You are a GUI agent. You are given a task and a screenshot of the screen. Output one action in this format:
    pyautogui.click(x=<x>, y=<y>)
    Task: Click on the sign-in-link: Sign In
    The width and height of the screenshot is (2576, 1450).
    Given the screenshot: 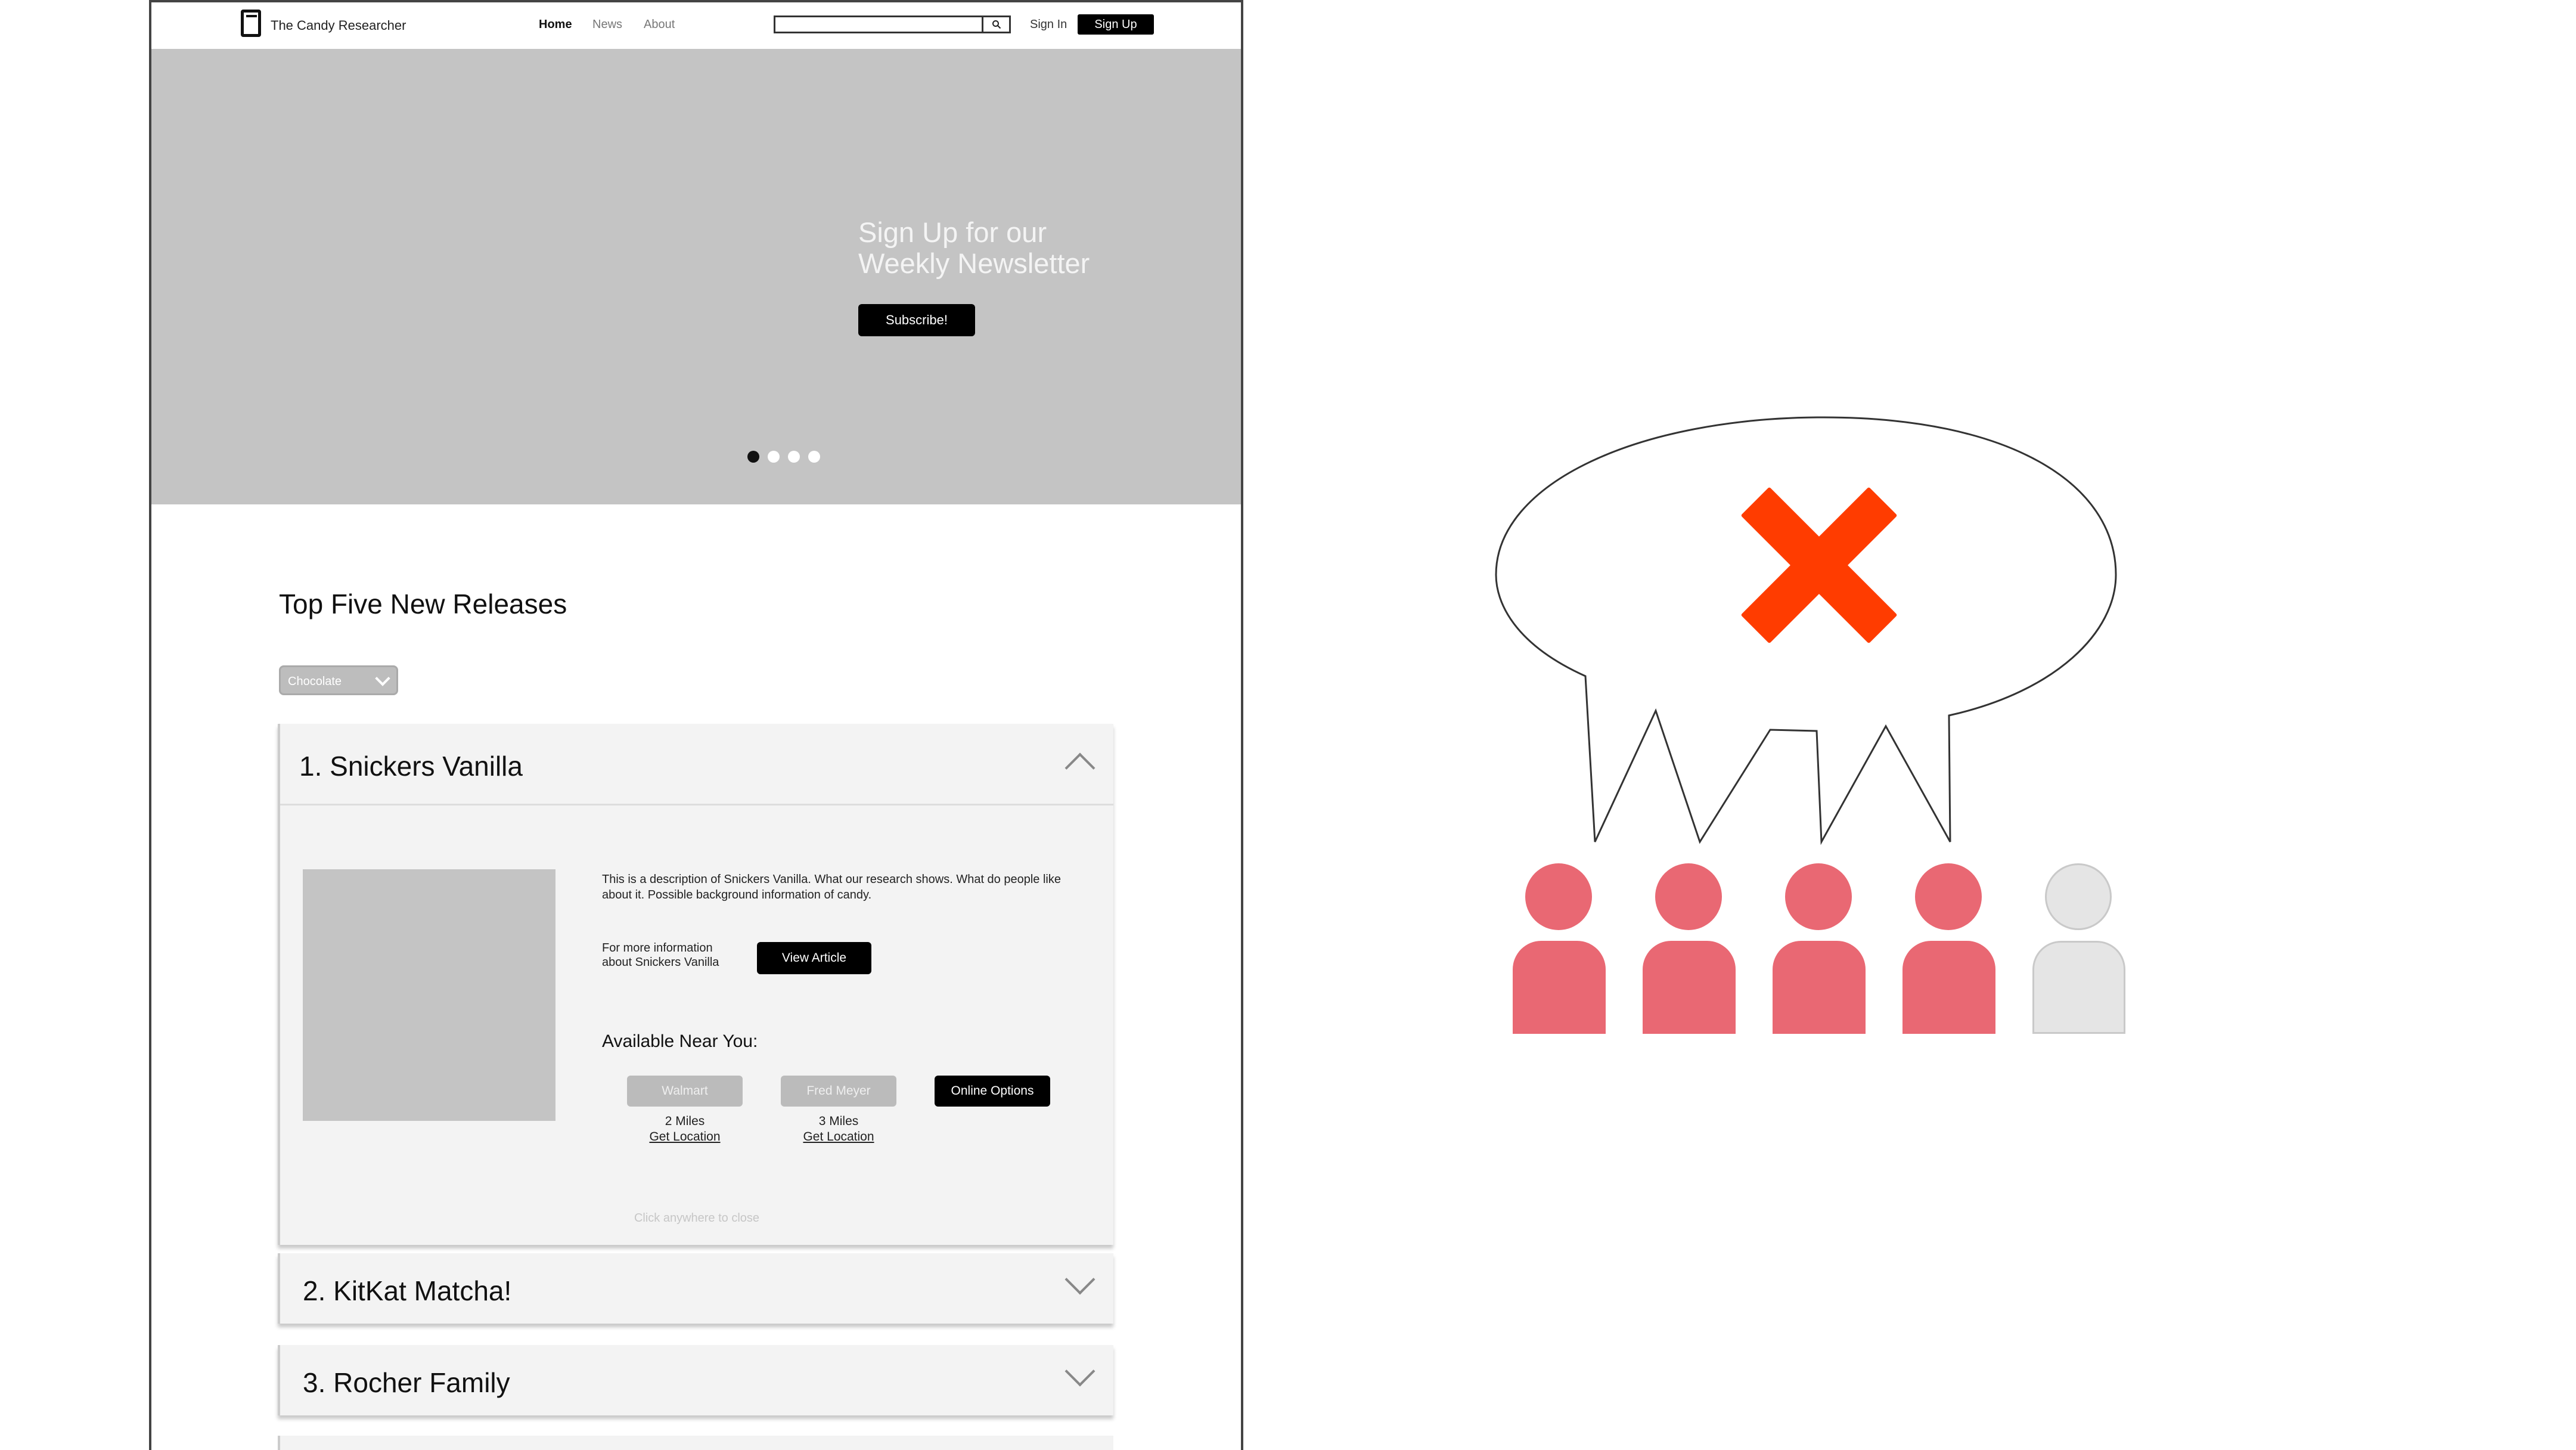 What is the action you would take?
    pyautogui.click(x=1048, y=25)
    